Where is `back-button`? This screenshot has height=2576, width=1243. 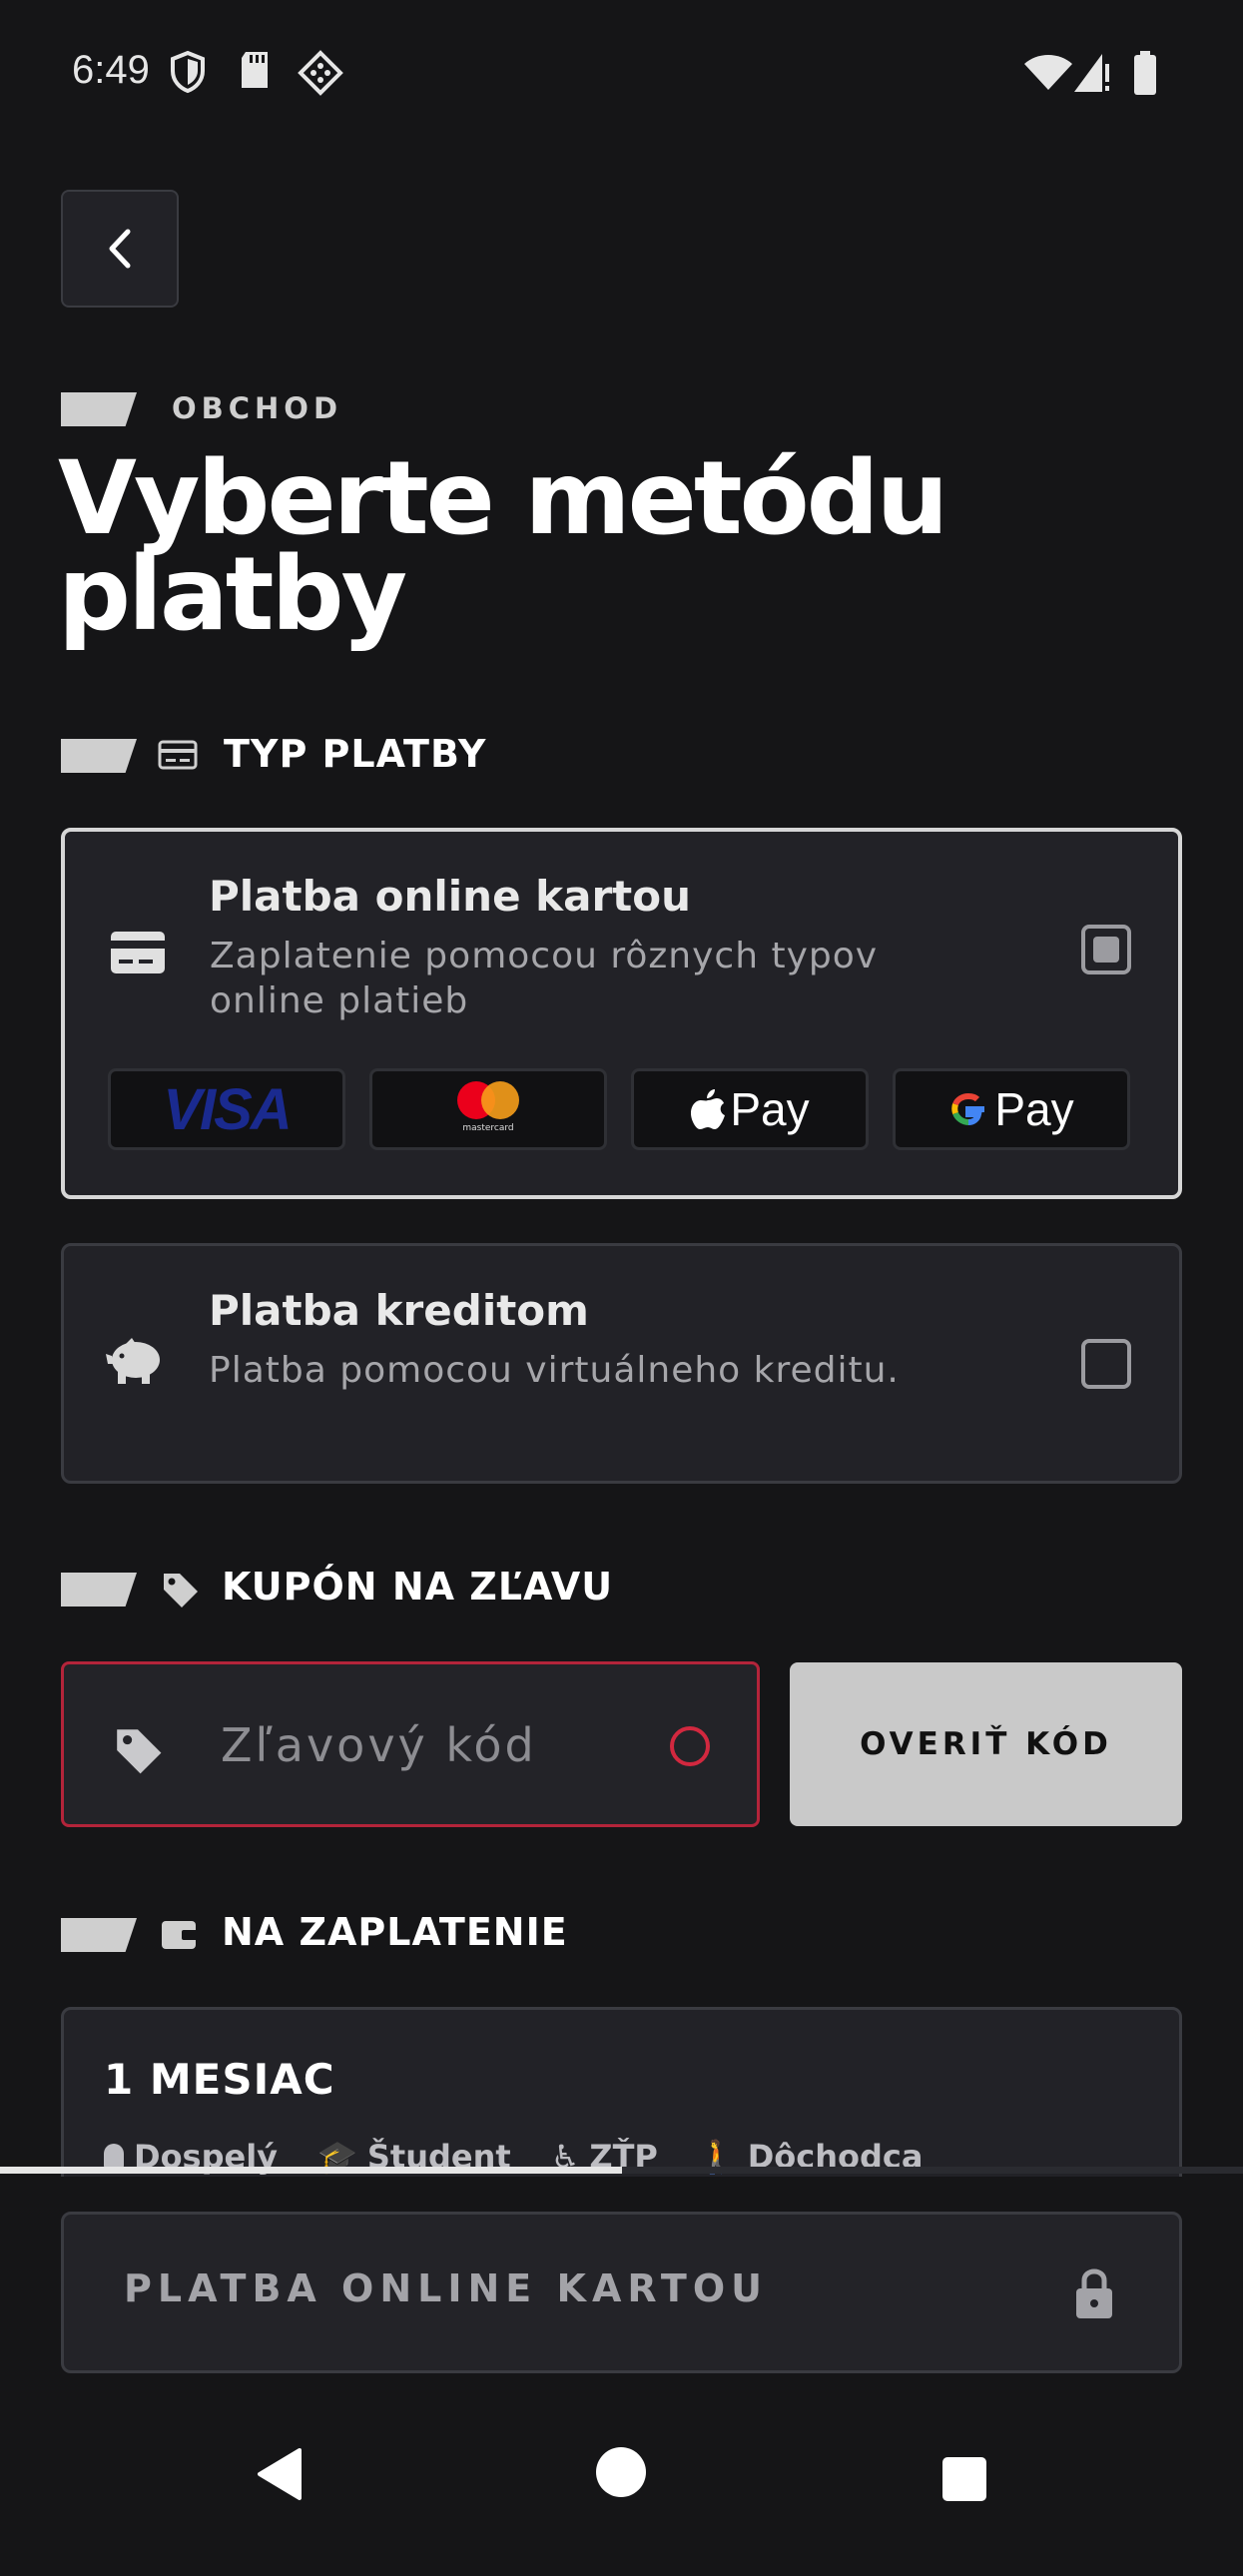
back-button is located at coordinates (120, 249).